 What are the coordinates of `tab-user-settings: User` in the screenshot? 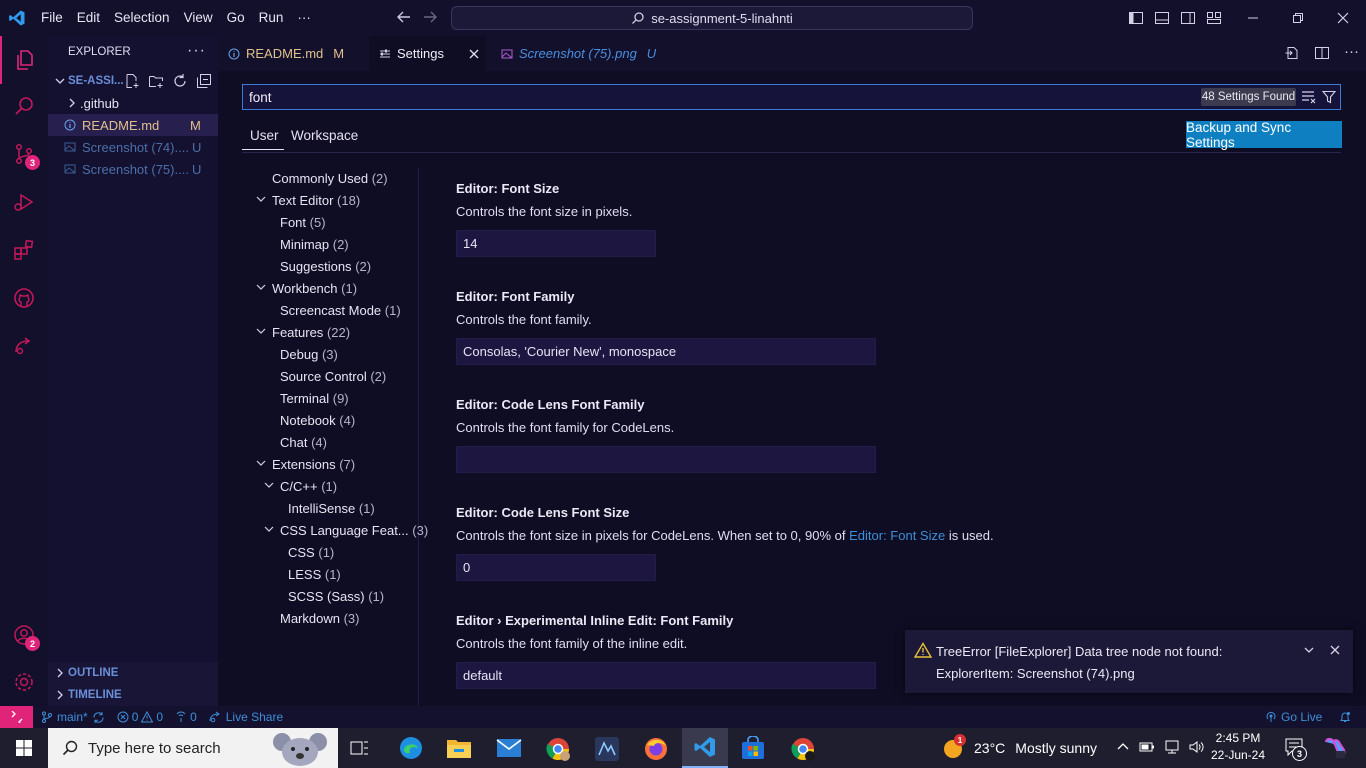 It's located at (263, 139).